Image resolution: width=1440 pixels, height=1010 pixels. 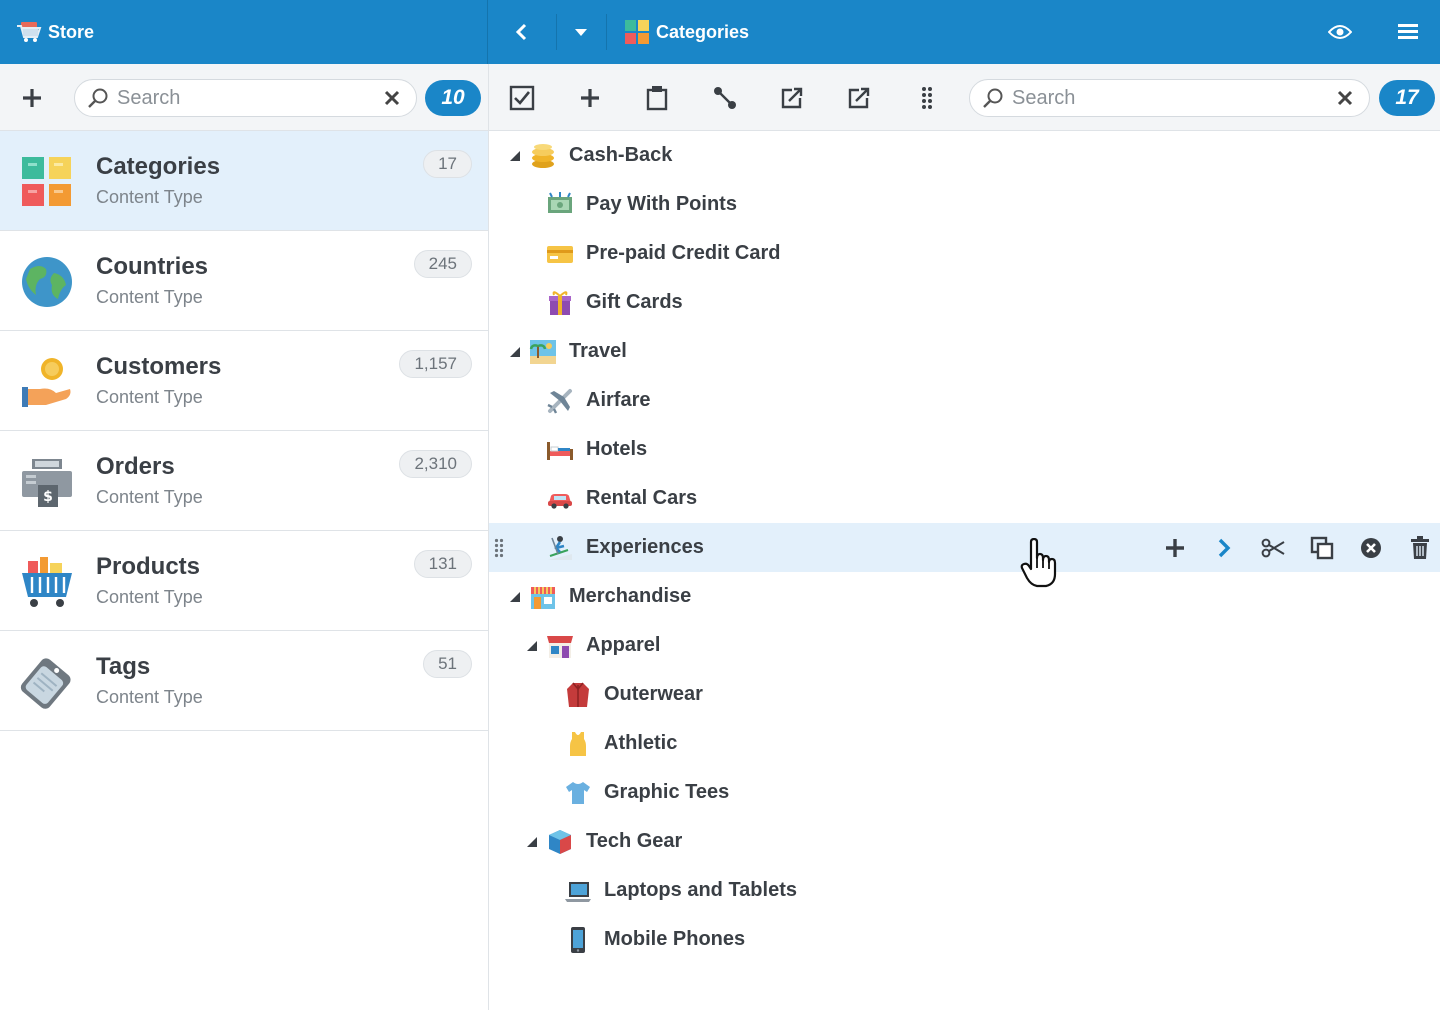 I want to click on node-label: Apparel, so click(x=623, y=645).